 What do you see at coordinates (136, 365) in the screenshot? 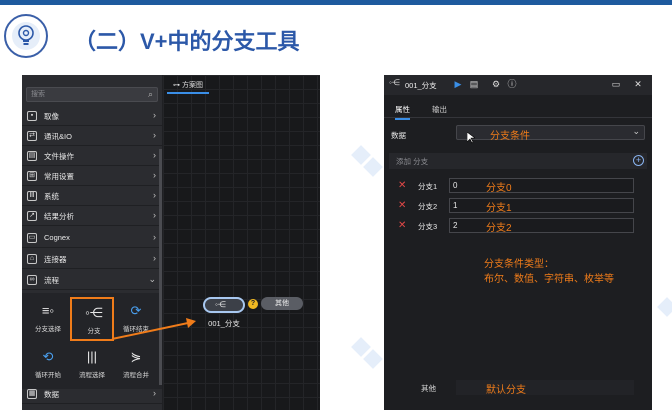
I see `tool-flow-merge: ⋟ 流程合并` at bounding box center [136, 365].